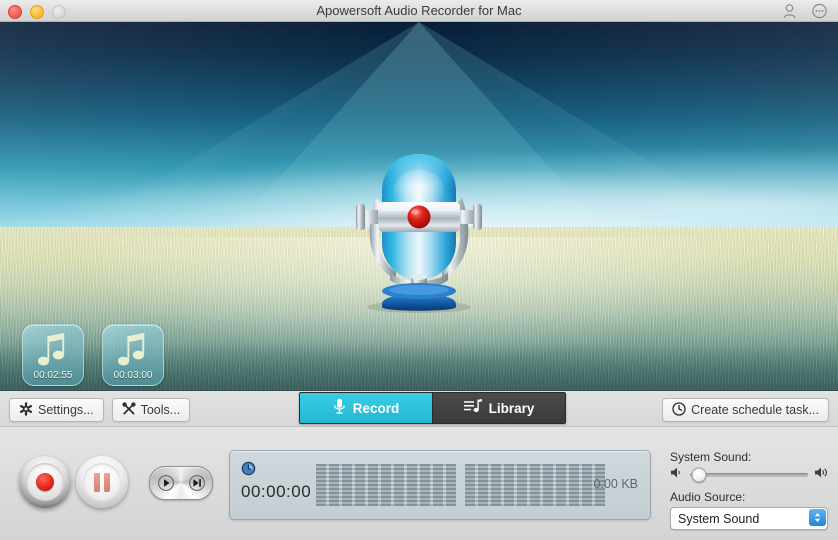 The width and height of the screenshot is (838, 540). I want to click on person-icon, so click(789, 11).